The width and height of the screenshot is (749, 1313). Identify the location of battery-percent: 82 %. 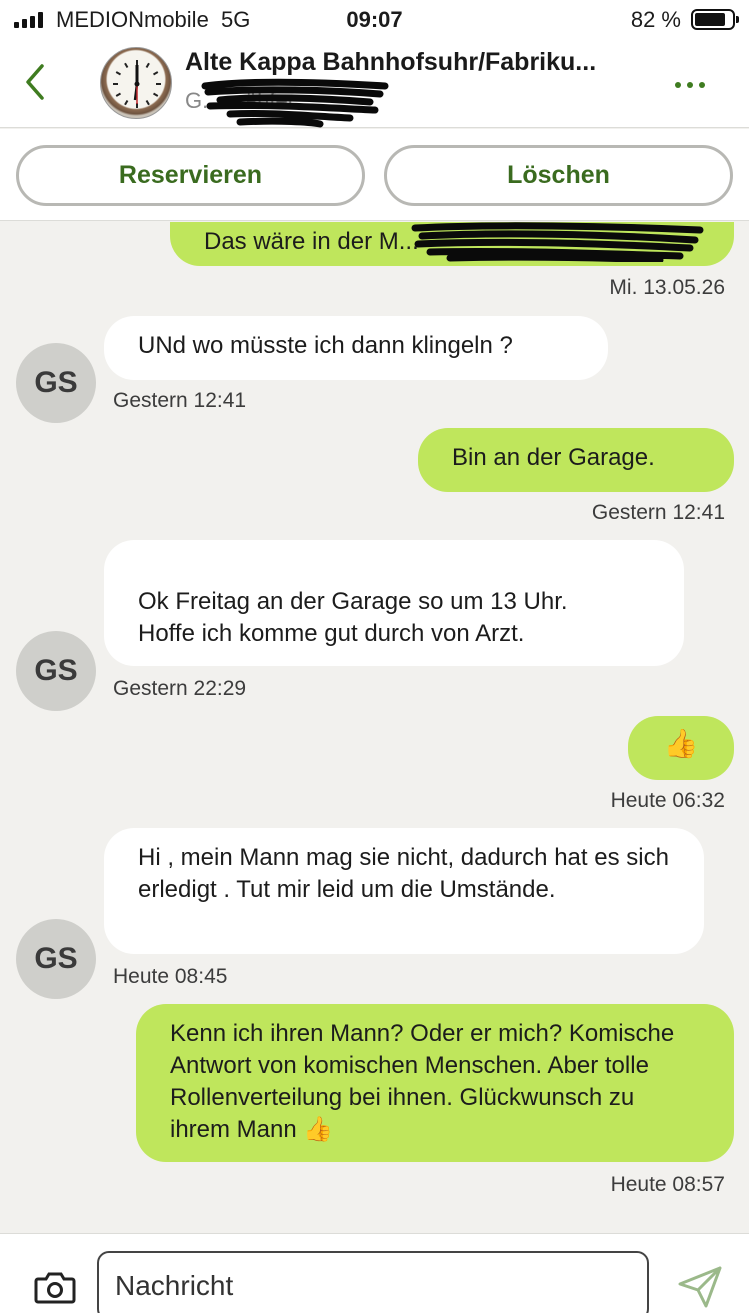
(655, 19).